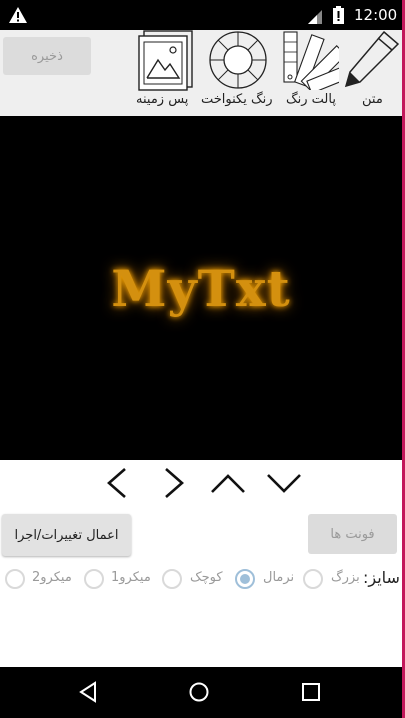 The image size is (405, 718). Describe the element at coordinates (310, 60) in the screenshot. I see `palette-icon` at that location.